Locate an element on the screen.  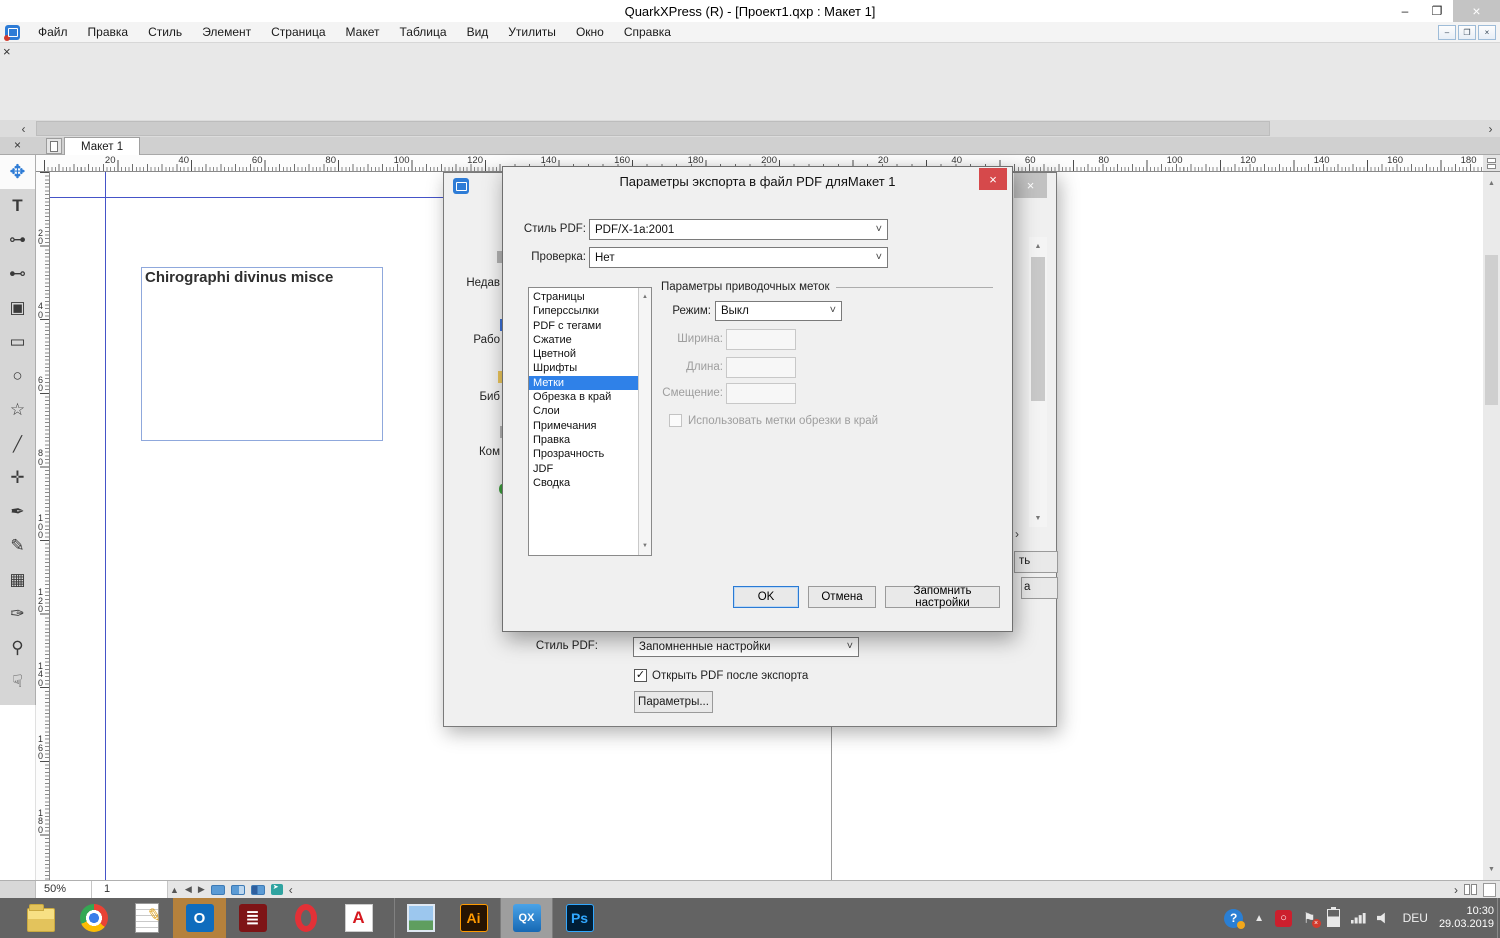
menu-item: Страница is located at coordinates (298, 32).